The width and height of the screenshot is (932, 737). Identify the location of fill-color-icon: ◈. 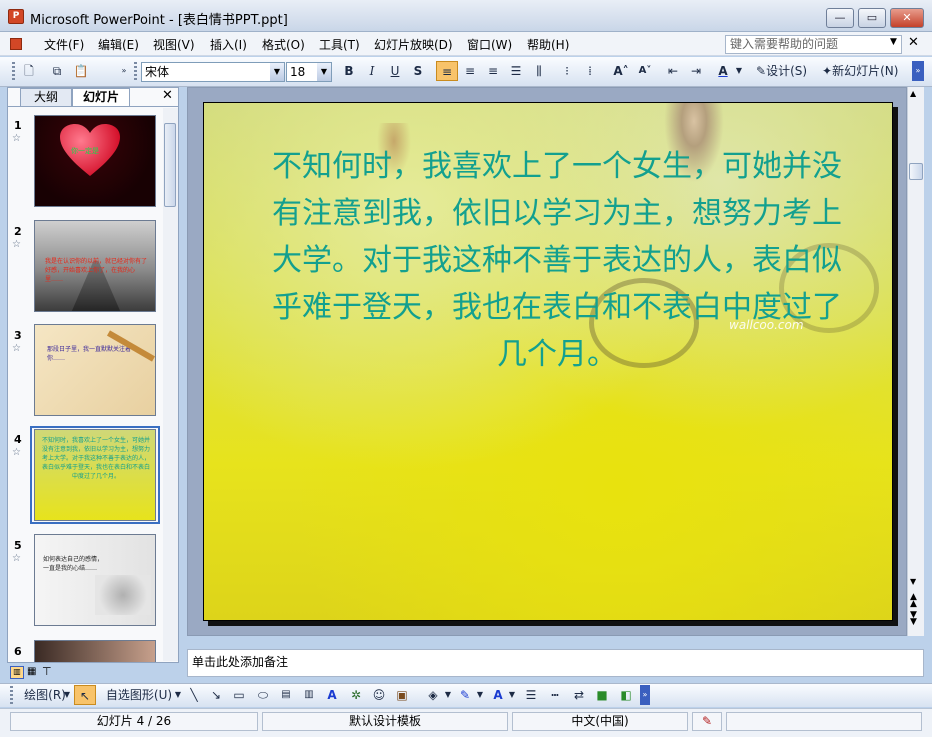
(433, 695).